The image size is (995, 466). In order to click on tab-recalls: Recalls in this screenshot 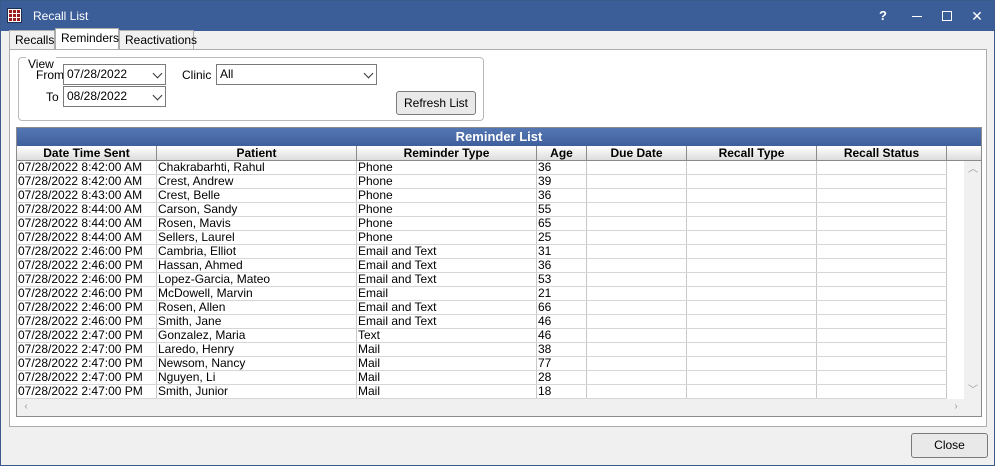, I will do `click(32, 39)`.